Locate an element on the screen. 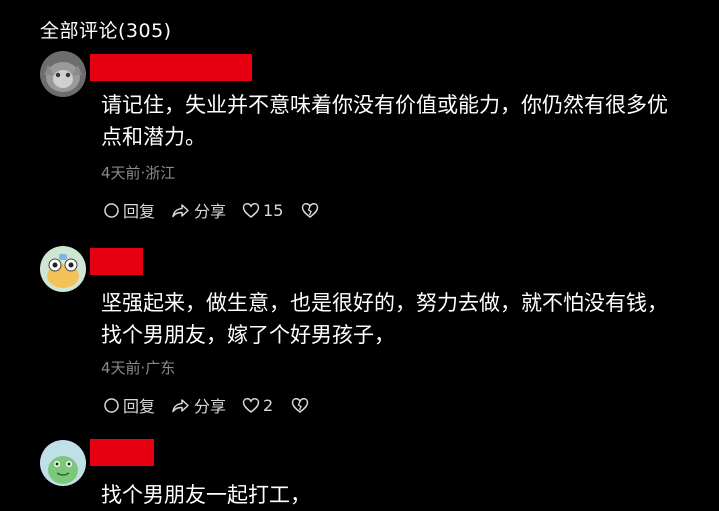  like-count: 2 is located at coordinates (268, 405).